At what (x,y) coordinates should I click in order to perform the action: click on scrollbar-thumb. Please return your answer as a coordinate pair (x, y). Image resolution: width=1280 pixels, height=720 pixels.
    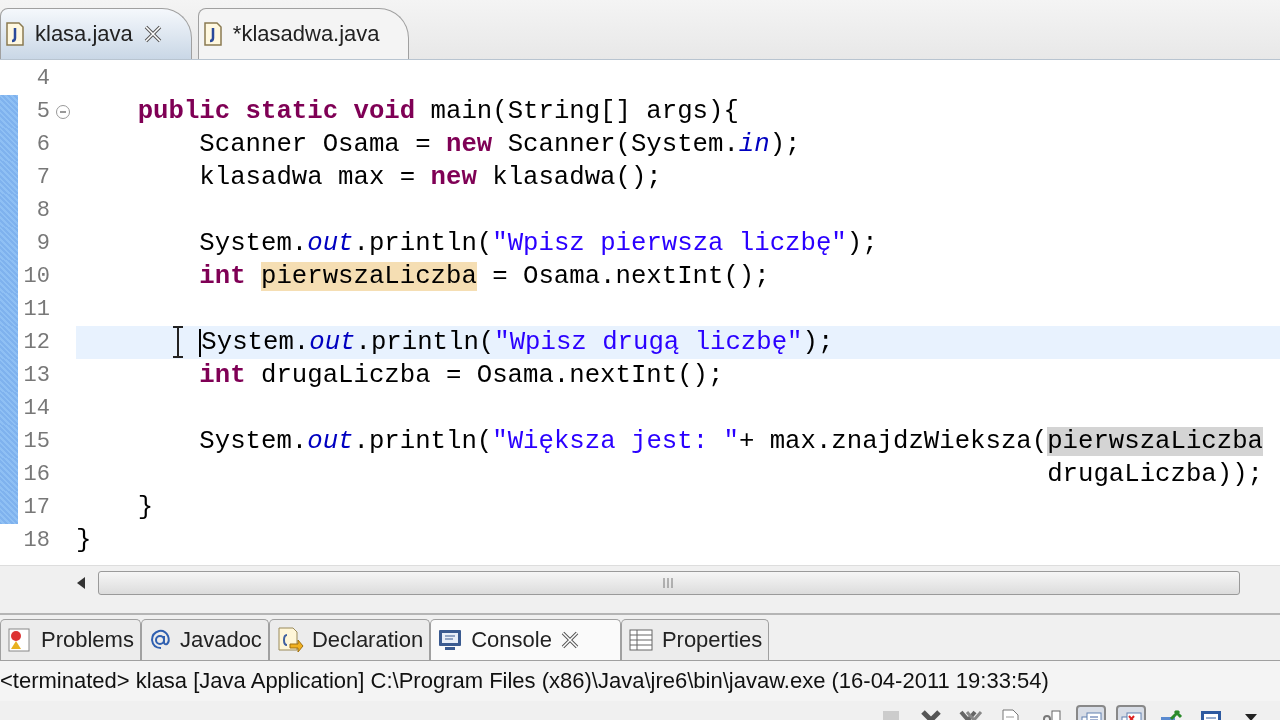
    Looking at the image, I should click on (669, 582).